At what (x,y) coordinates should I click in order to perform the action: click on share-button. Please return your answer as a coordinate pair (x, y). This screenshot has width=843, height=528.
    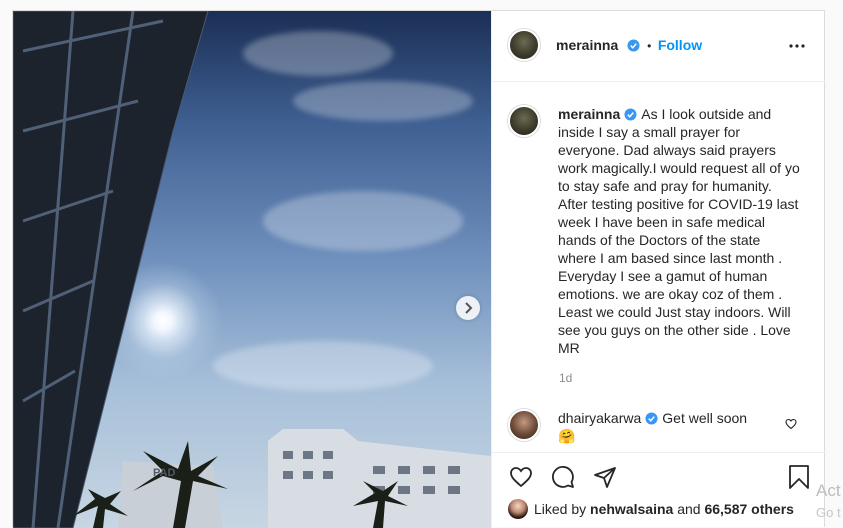
    Looking at the image, I should click on (605, 477).